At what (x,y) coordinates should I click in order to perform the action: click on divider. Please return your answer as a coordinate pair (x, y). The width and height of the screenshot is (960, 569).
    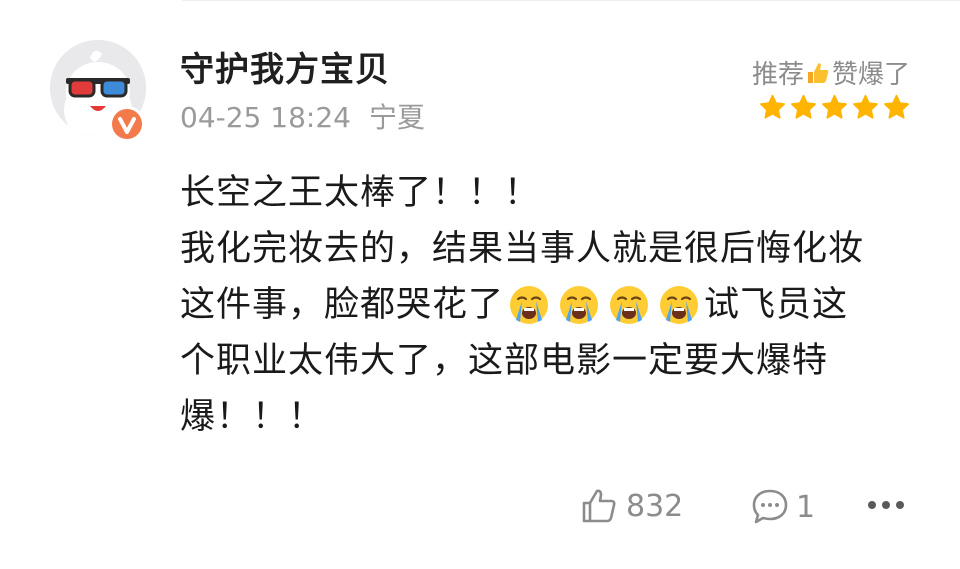
    Looking at the image, I should click on (571, 0).